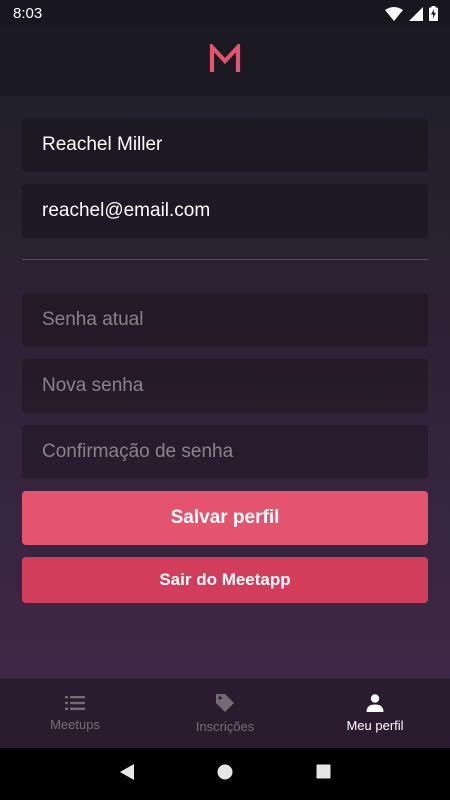 The width and height of the screenshot is (450, 800). I want to click on home-icon, so click(225, 774).